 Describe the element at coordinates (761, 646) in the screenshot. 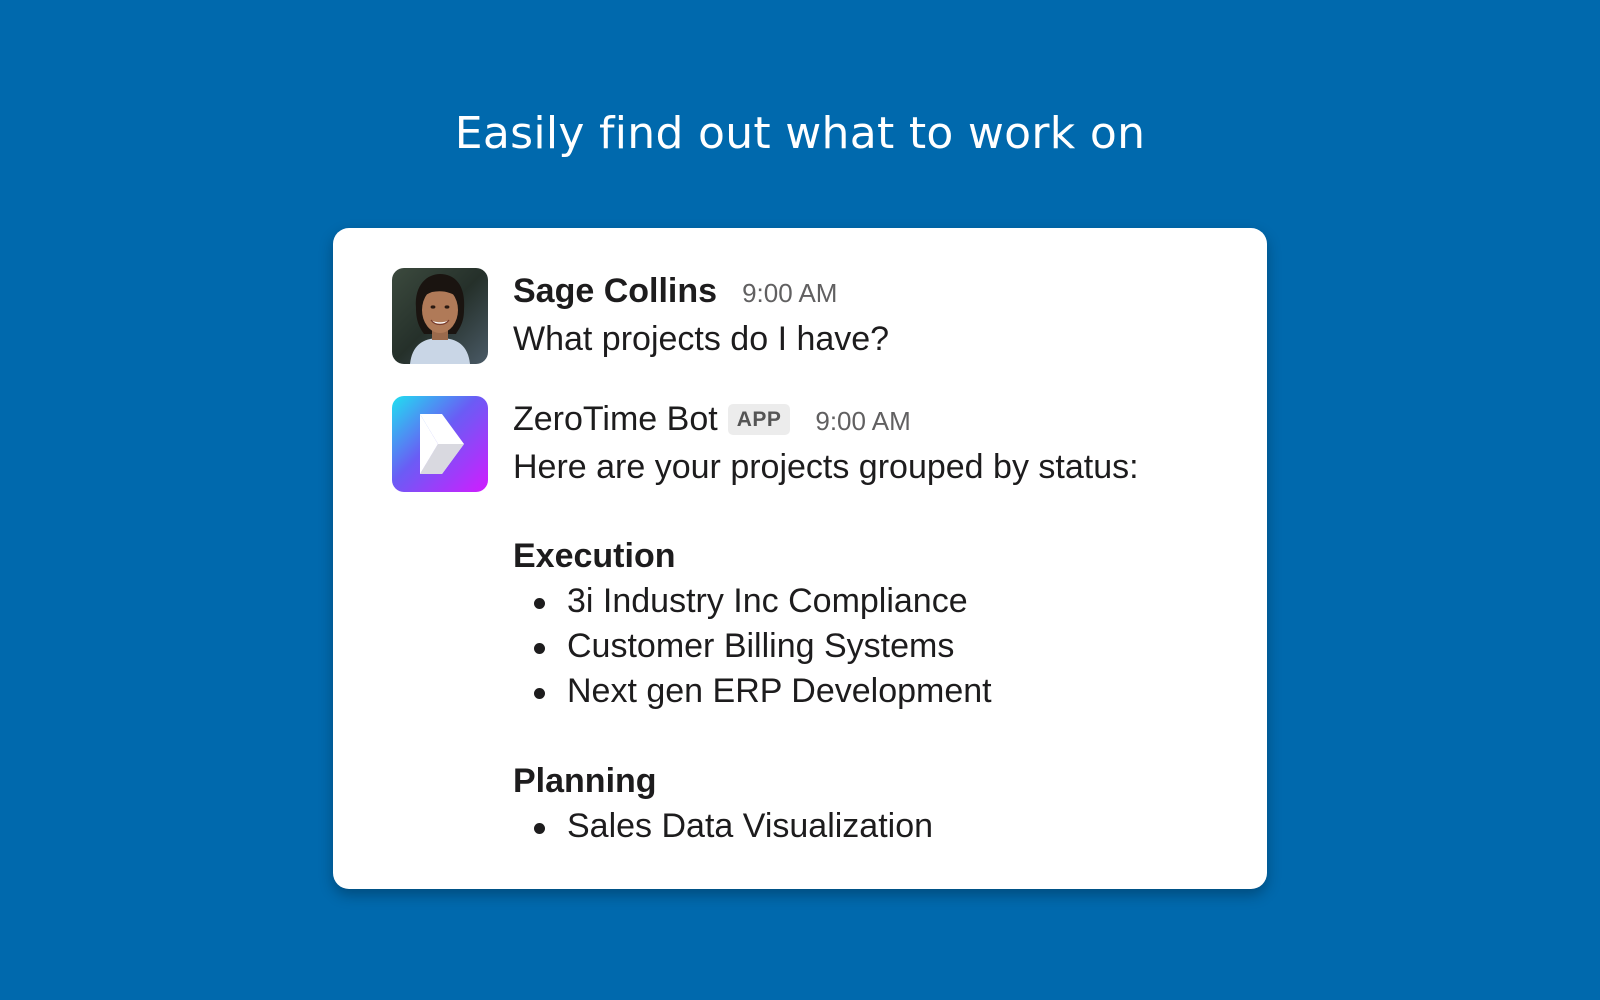

I see `project-name: Customer Billing Systems` at that location.